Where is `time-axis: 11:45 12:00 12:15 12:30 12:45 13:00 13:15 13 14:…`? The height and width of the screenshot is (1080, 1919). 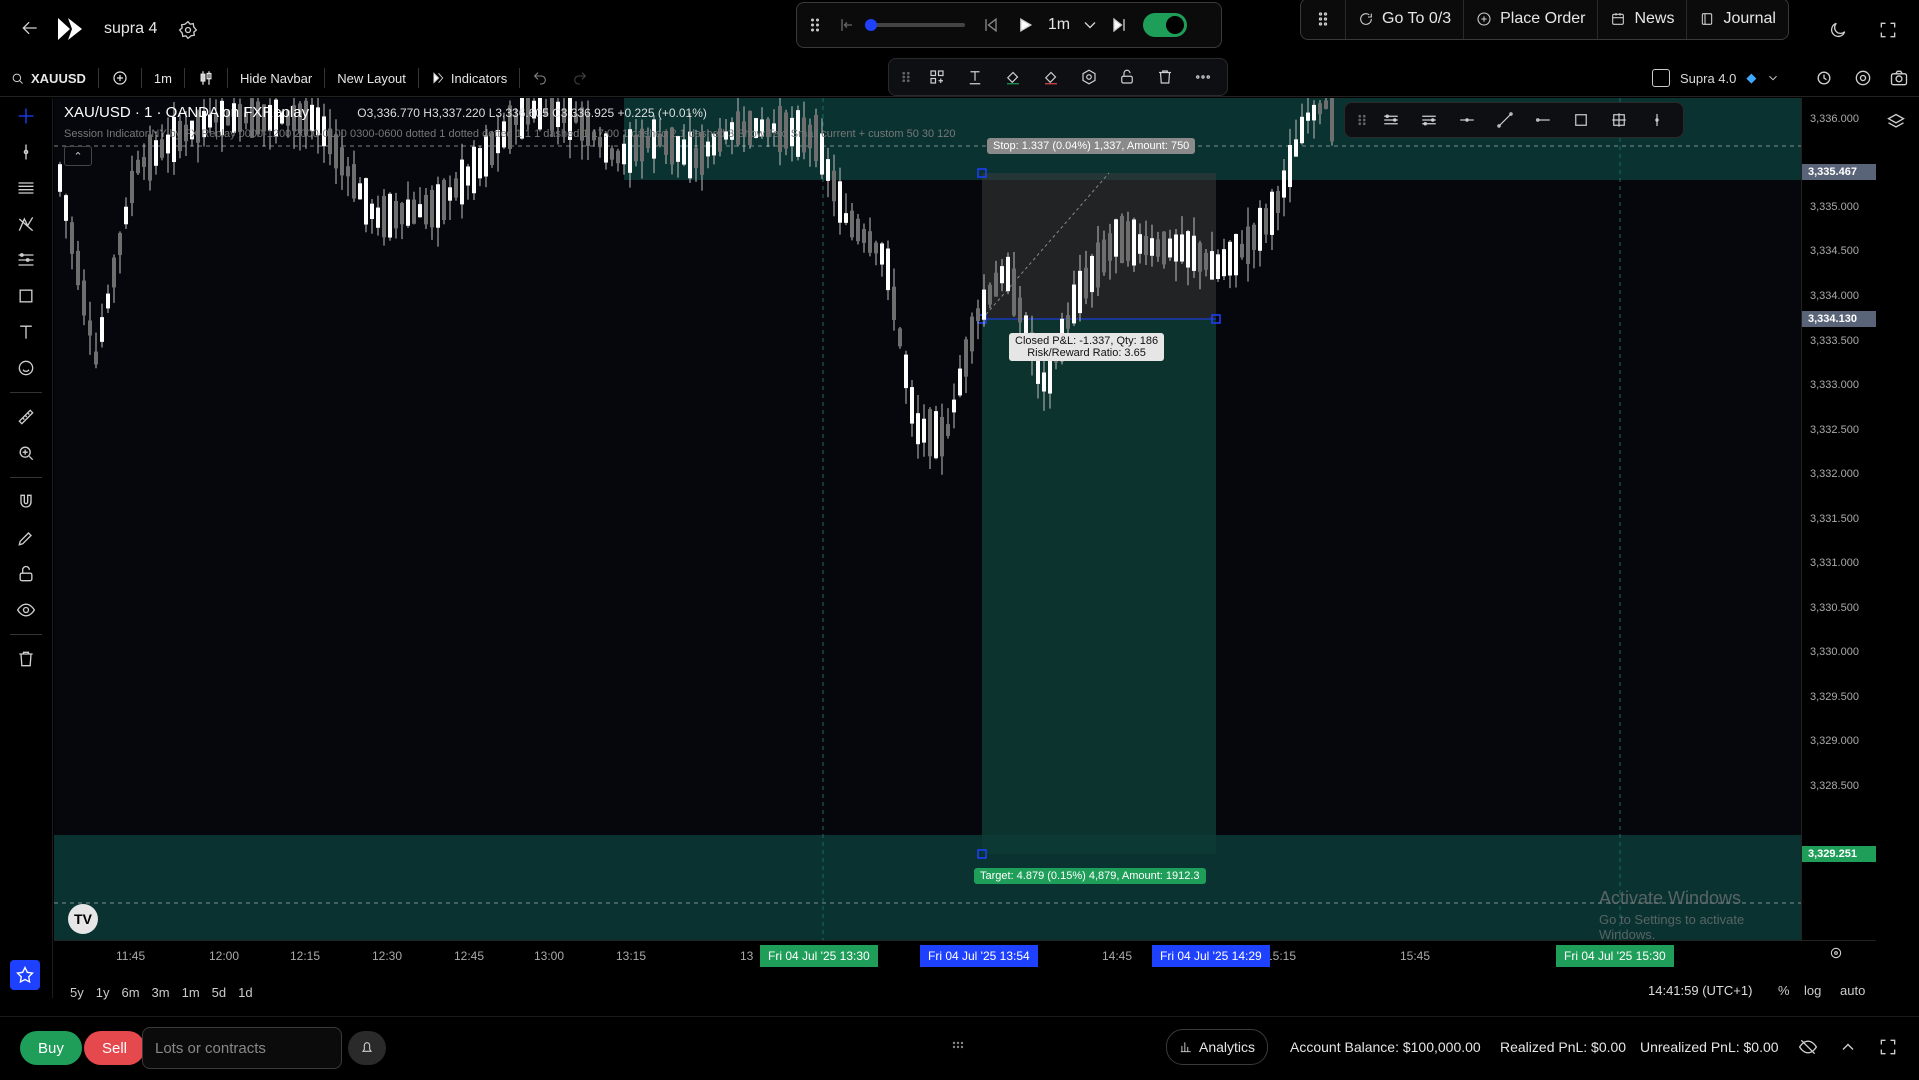 time-axis: 11:45 12:00 12:15 12:30 12:45 13:00 13:15 13 14:… is located at coordinates (965, 954).